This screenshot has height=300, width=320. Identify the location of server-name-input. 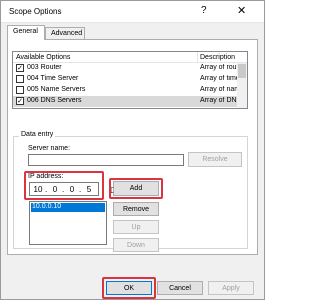
(106, 160).